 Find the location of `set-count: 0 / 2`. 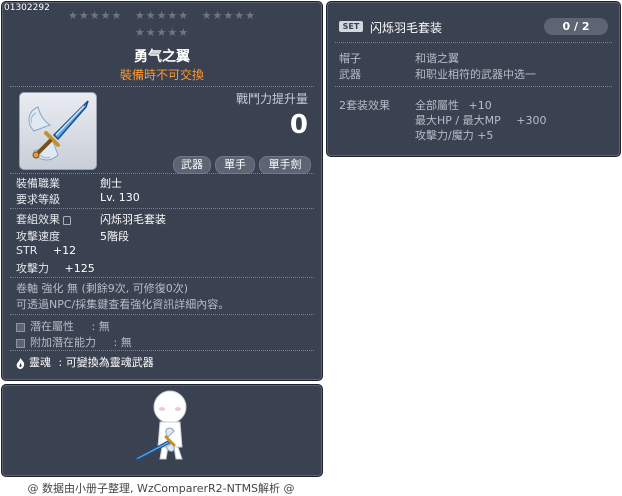

set-count: 0 / 2 is located at coordinates (576, 26).